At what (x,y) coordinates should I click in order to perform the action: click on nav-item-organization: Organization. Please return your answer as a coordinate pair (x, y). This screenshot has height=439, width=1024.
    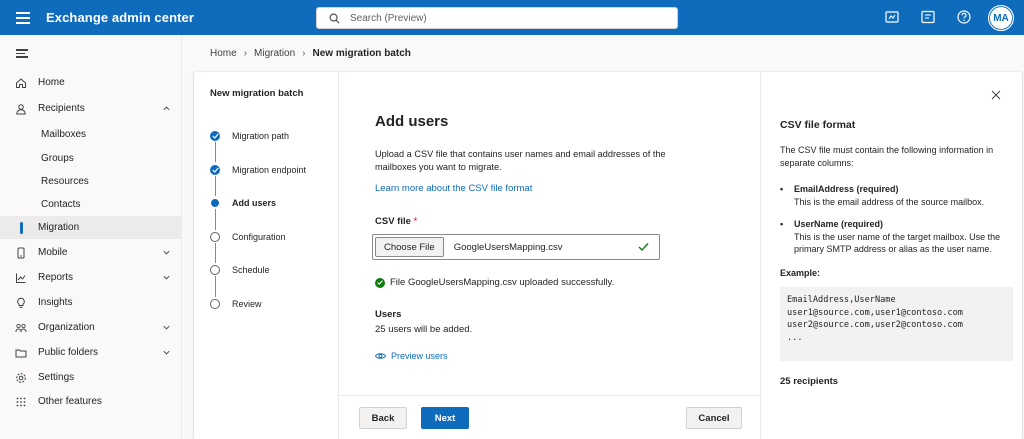
    Looking at the image, I should click on (91, 327).